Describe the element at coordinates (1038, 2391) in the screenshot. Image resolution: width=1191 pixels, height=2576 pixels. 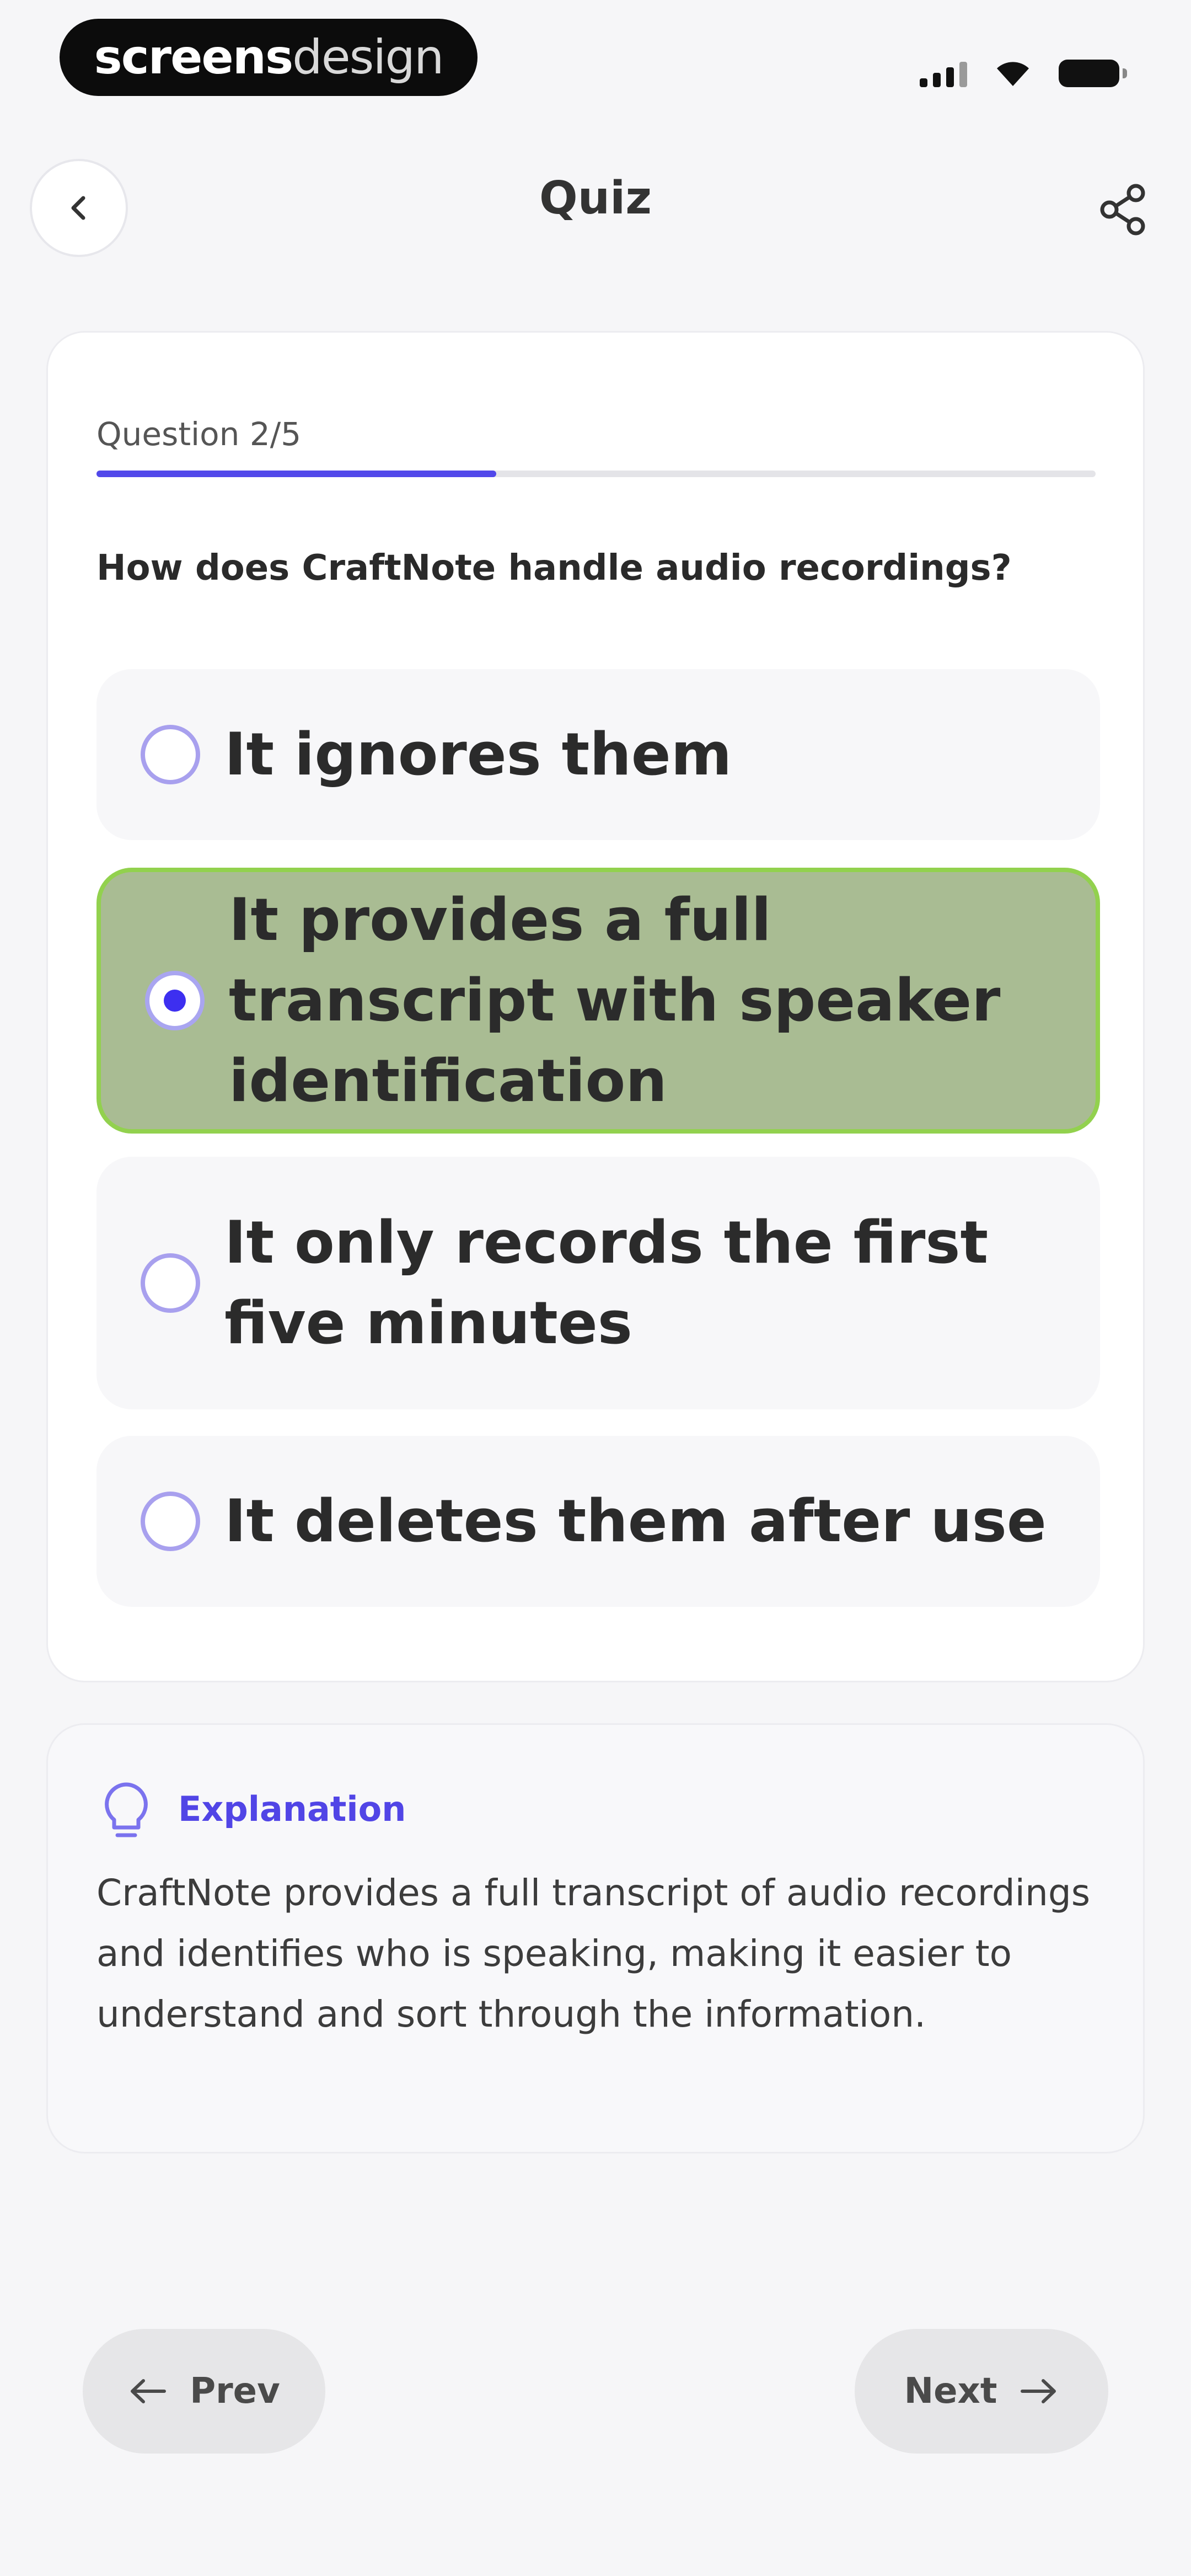
I see `arrow-right-icon` at that location.